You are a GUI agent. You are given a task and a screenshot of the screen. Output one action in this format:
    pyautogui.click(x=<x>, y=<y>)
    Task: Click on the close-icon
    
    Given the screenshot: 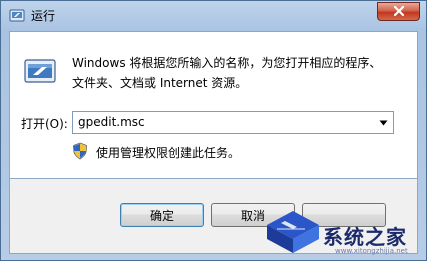 What is the action you would take?
    pyautogui.click(x=399, y=11)
    